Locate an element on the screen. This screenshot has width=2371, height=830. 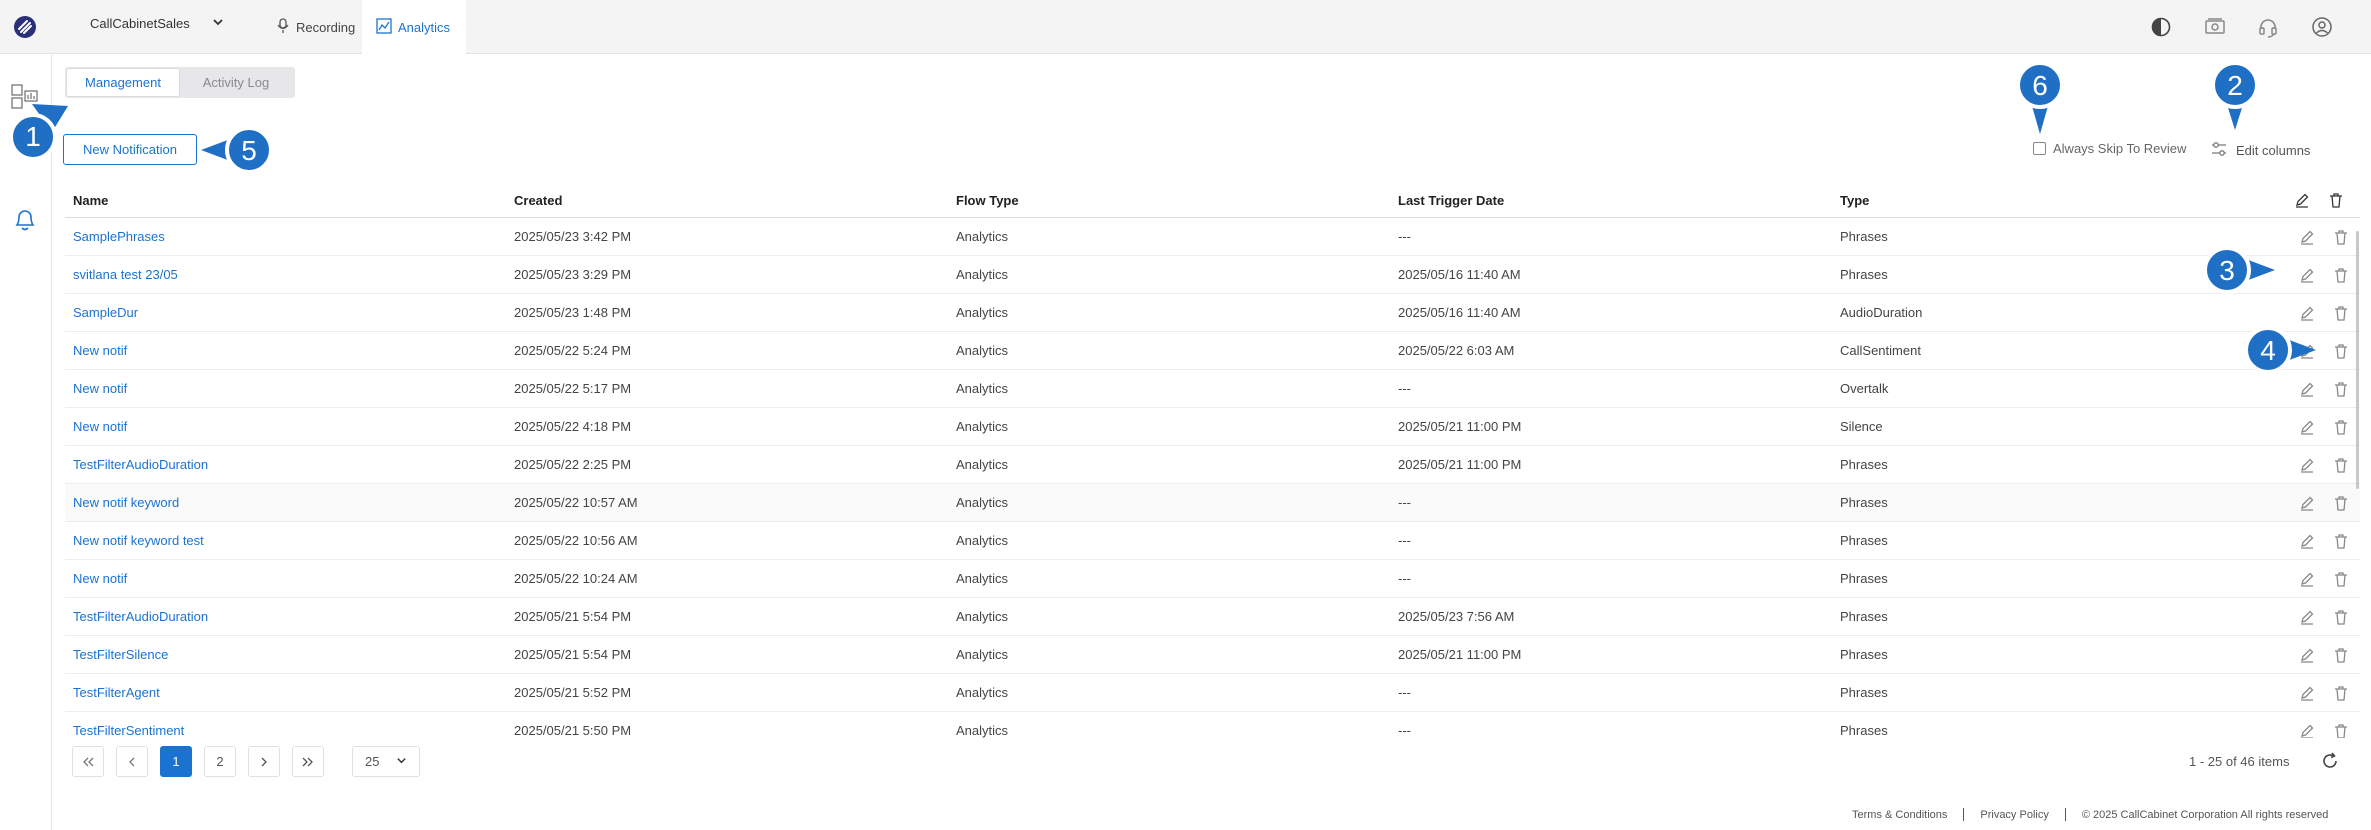
always-skip-to-review: Always Skip To Review is located at coordinates (2109, 148).